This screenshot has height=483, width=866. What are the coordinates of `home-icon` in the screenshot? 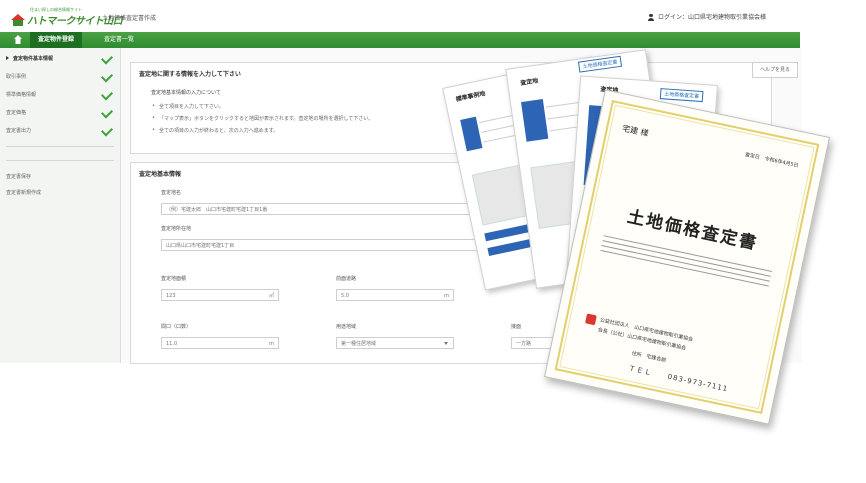 It's located at (18, 39).